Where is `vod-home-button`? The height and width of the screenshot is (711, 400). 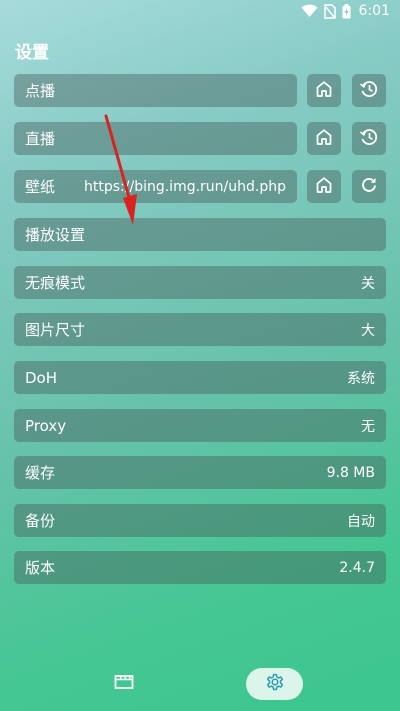 vod-home-button is located at coordinates (324, 90).